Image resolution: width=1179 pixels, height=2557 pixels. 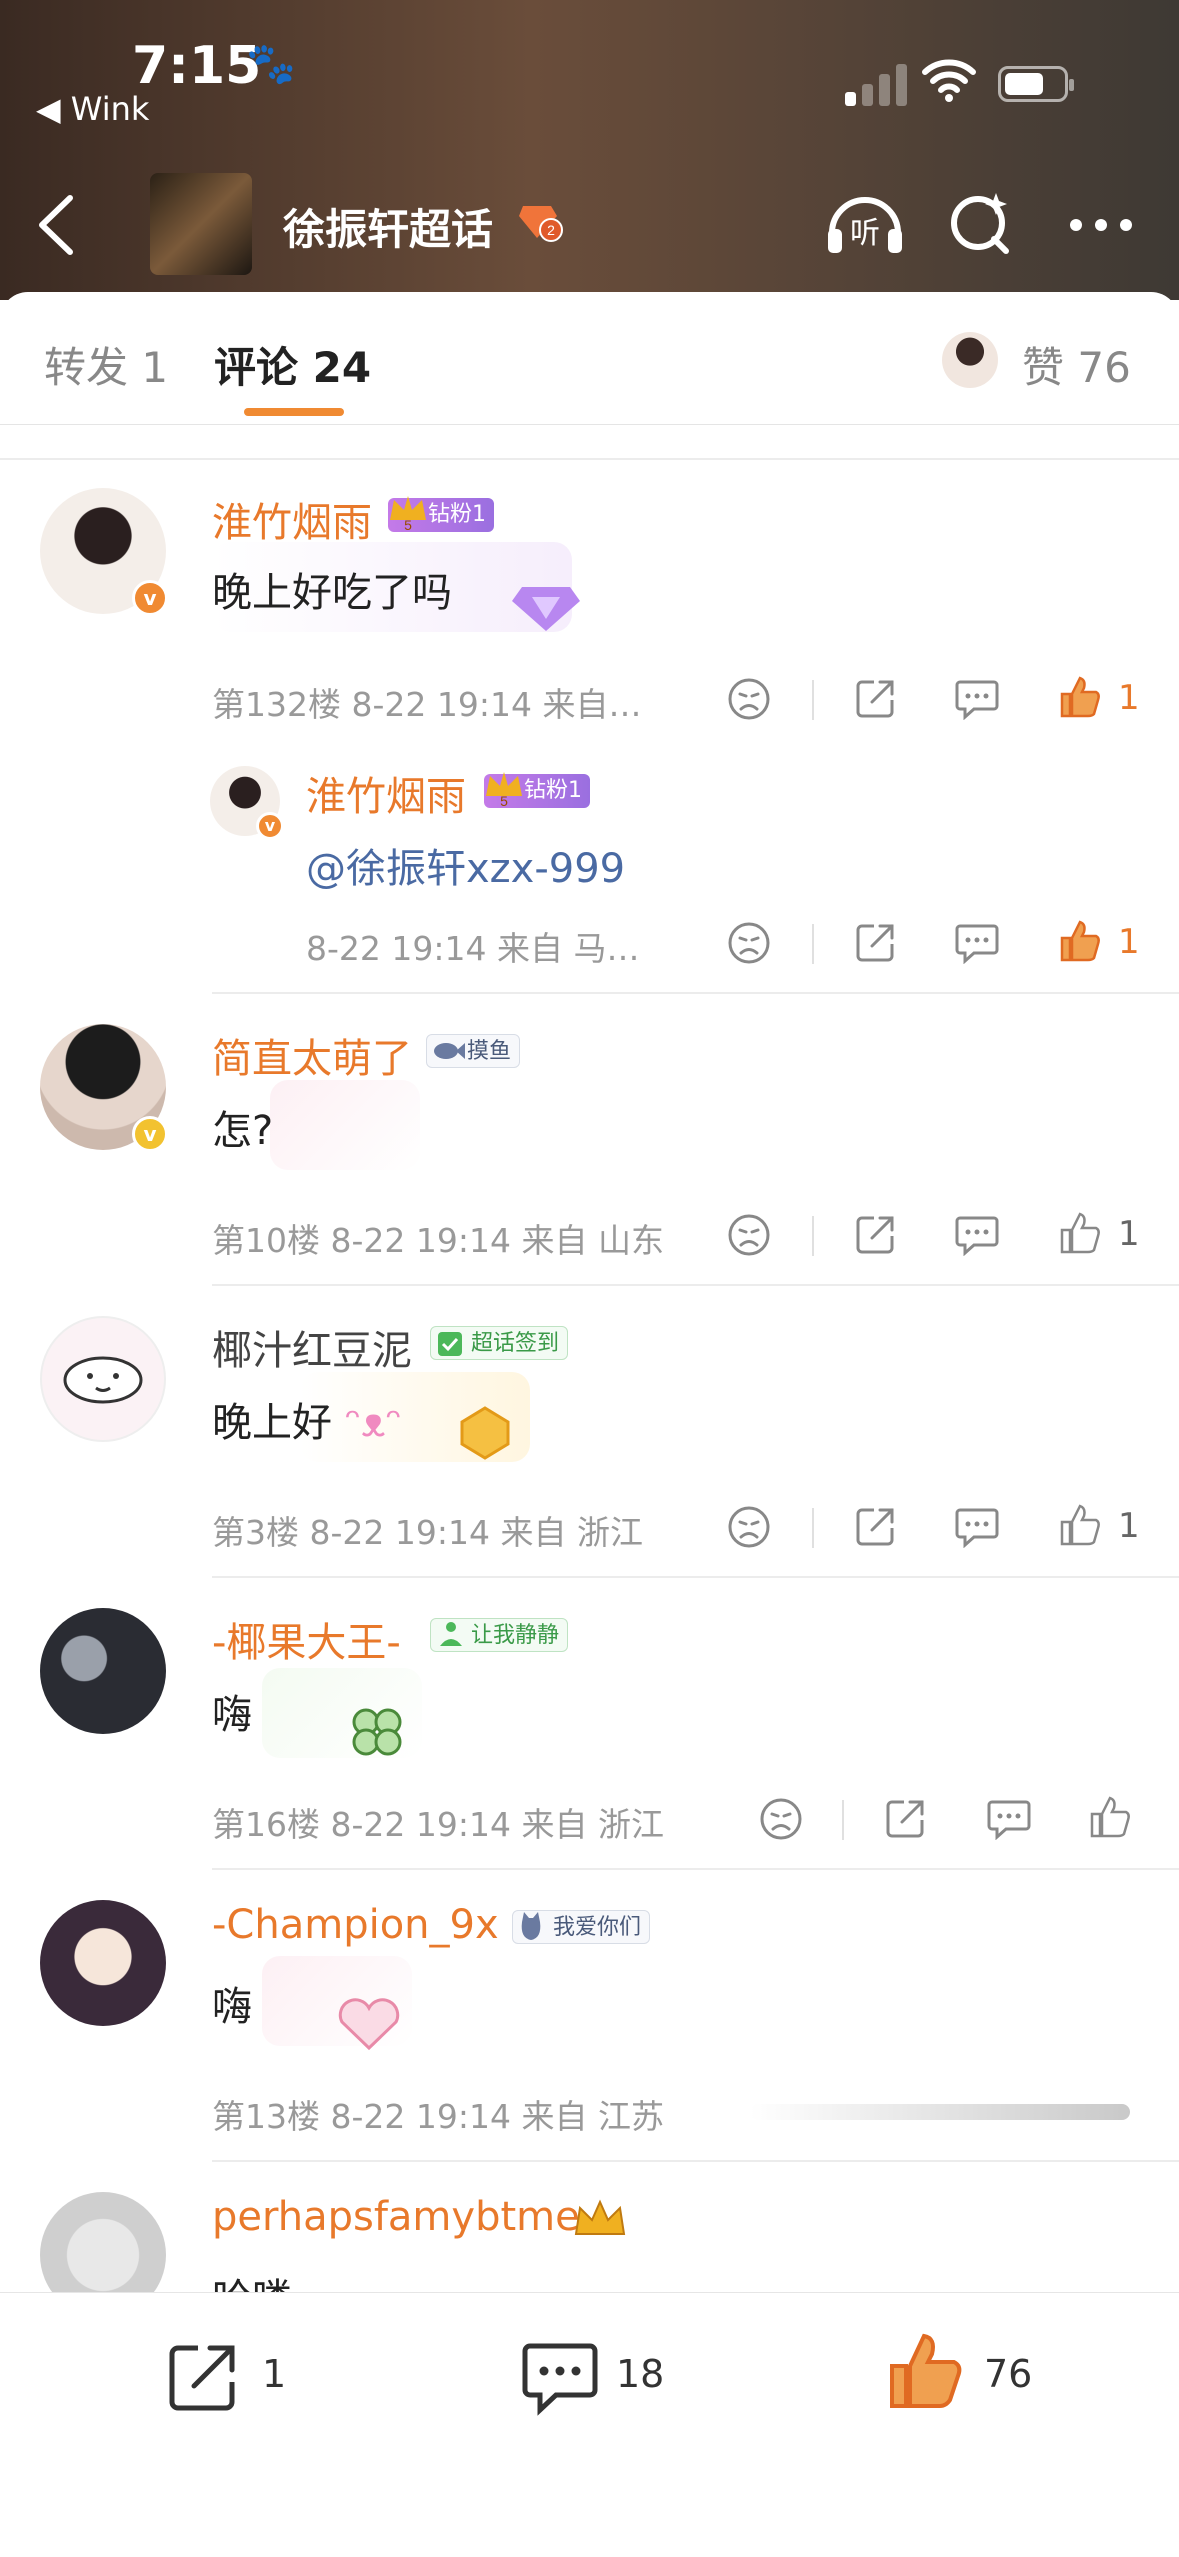 I want to click on reply-username: 淮竹烟雨, so click(x=386, y=793).